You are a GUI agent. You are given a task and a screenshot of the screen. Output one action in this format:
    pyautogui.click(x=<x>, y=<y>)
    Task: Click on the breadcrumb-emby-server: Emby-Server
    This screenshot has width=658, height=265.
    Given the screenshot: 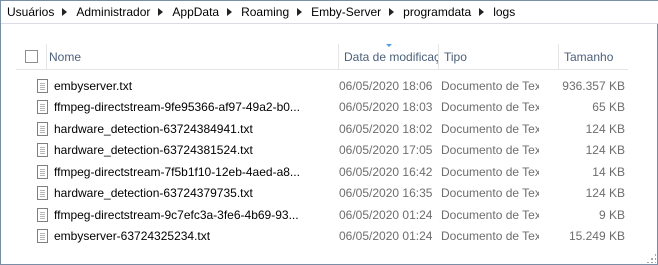 What is the action you would take?
    pyautogui.click(x=342, y=12)
    